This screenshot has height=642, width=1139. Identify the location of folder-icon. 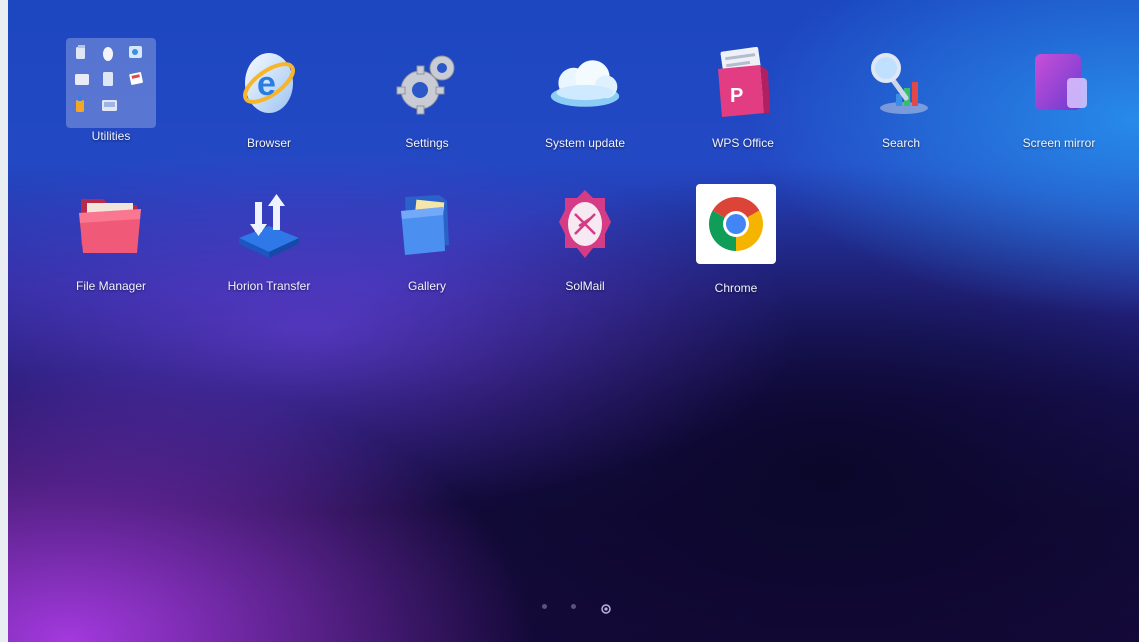
(111, 224).